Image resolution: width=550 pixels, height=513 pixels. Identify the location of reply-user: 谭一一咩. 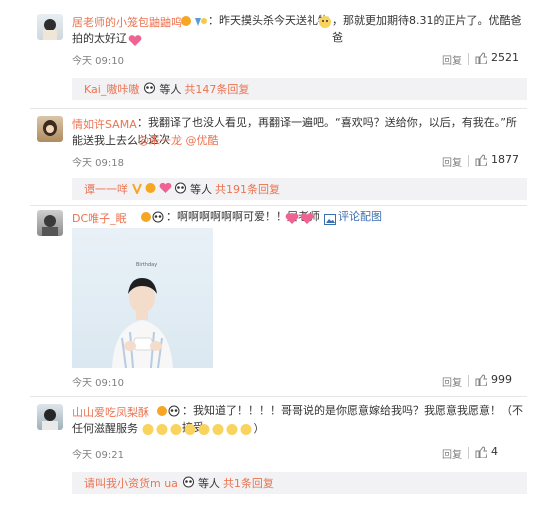
(106, 189).